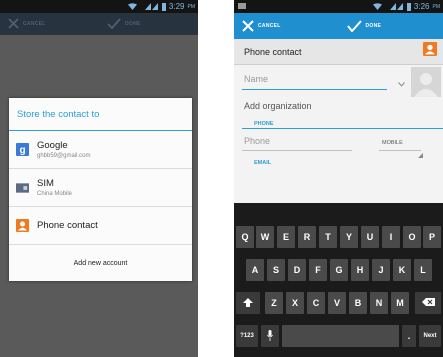  I want to click on space-key, so click(340, 336).